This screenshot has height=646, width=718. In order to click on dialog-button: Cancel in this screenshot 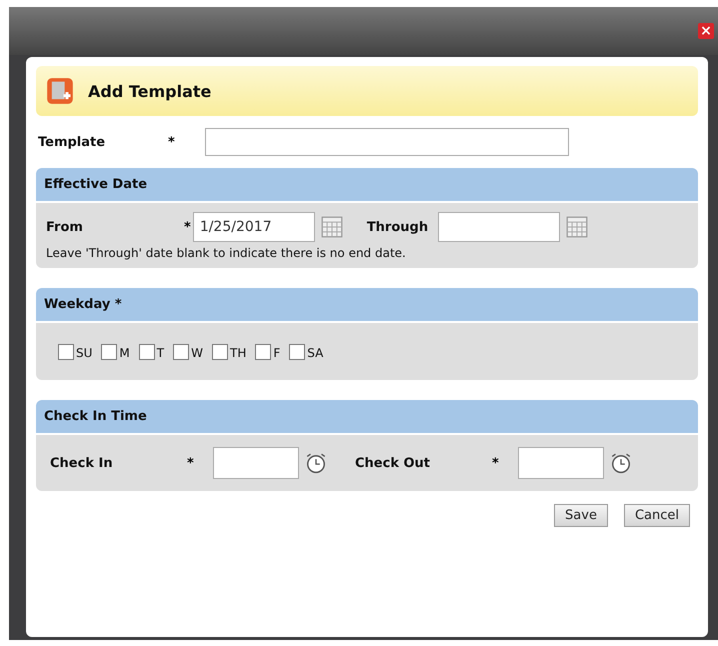, I will do `click(657, 515)`.